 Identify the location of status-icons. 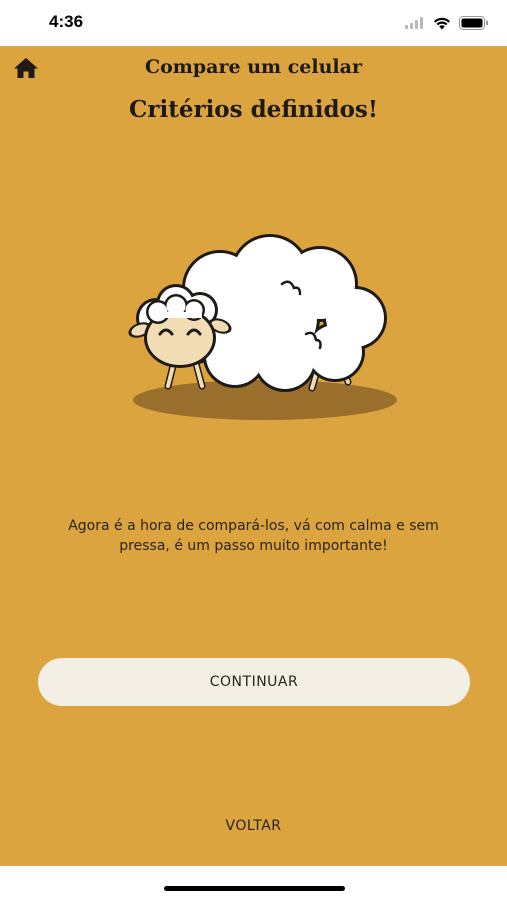
(447, 23).